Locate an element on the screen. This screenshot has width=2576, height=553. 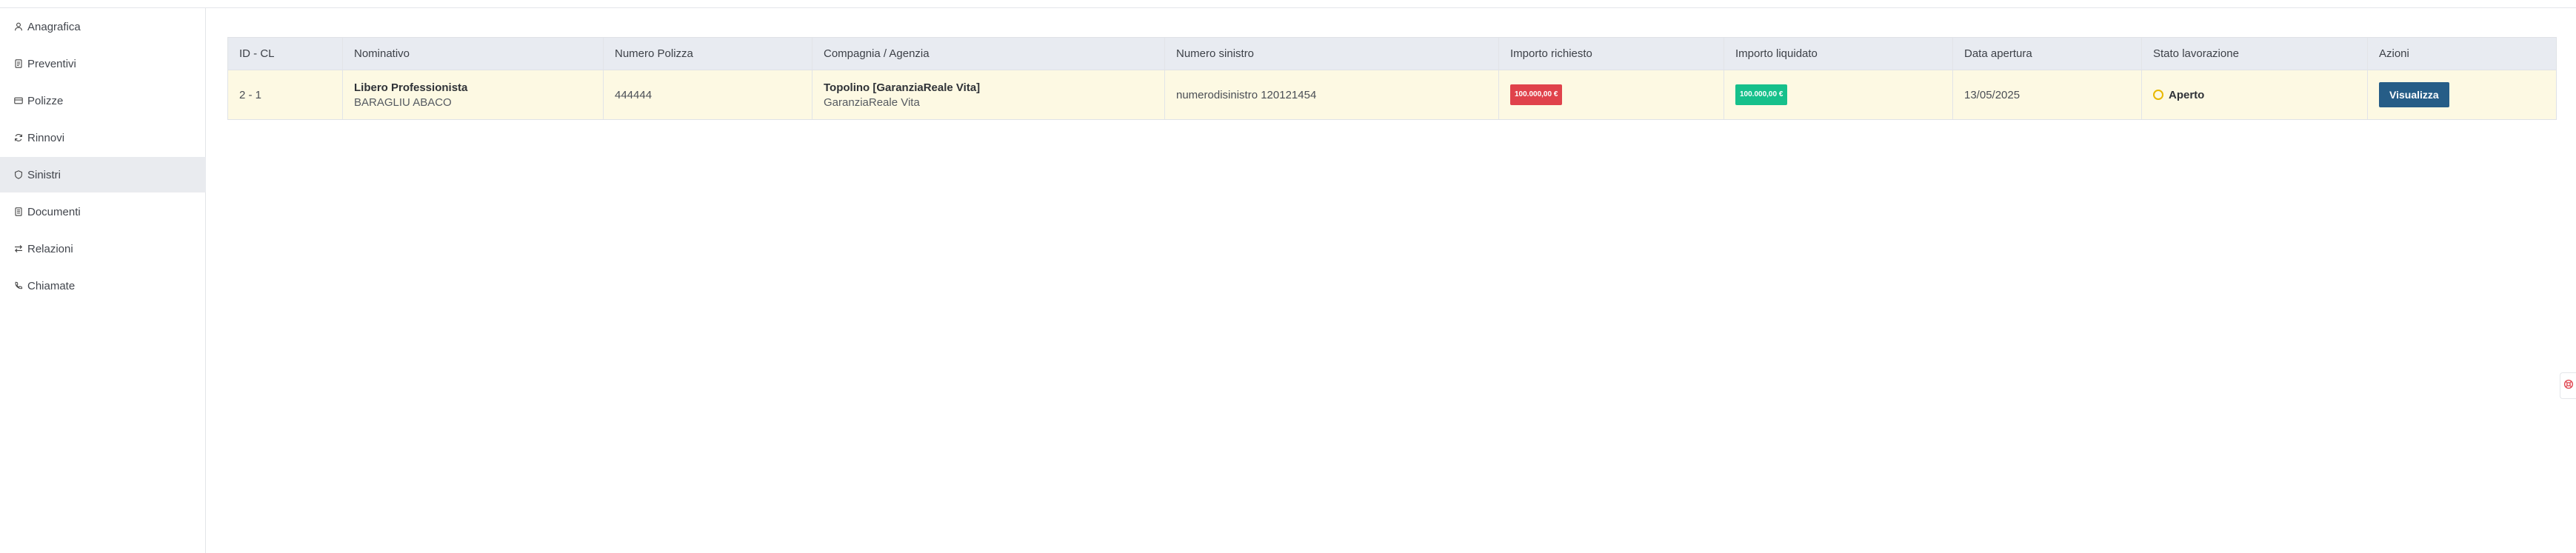
col-header-nominativo: Nominativo is located at coordinates (473, 54).